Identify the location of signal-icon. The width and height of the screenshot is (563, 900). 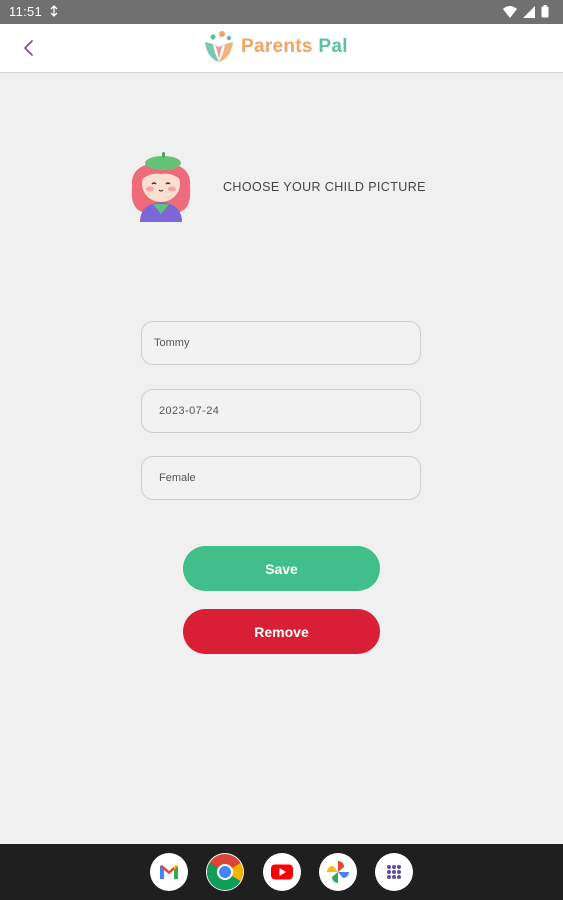
(529, 13).